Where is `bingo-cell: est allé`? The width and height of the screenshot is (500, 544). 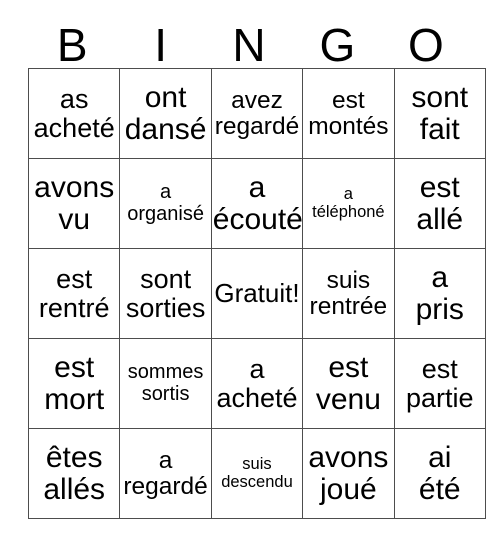
bingo-cell: est allé is located at coordinates (439, 203).